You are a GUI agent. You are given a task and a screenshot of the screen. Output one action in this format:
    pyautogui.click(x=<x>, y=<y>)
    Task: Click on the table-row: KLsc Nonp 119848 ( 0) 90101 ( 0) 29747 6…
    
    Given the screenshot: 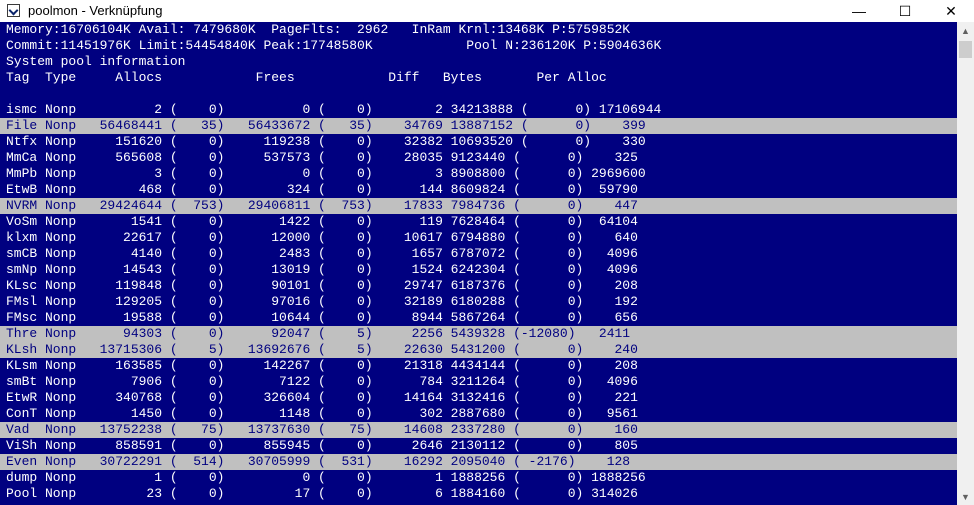 What is the action you would take?
    pyautogui.click(x=322, y=285)
    